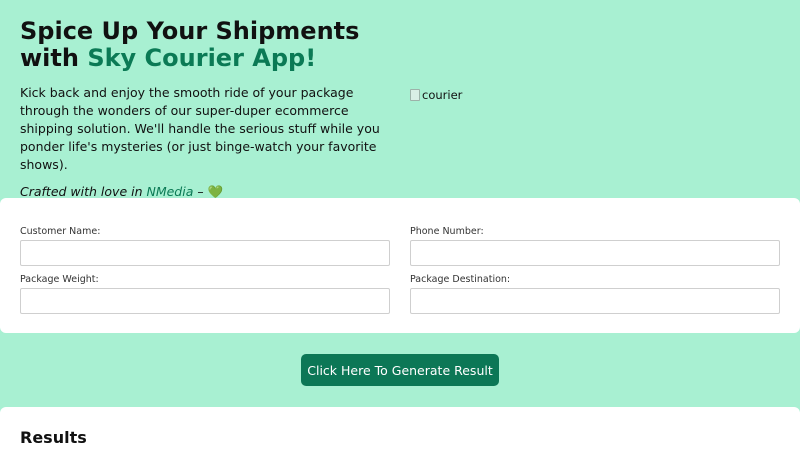 This screenshot has height=450, width=800. I want to click on phone-number-field: Phone Number:, so click(595, 246).